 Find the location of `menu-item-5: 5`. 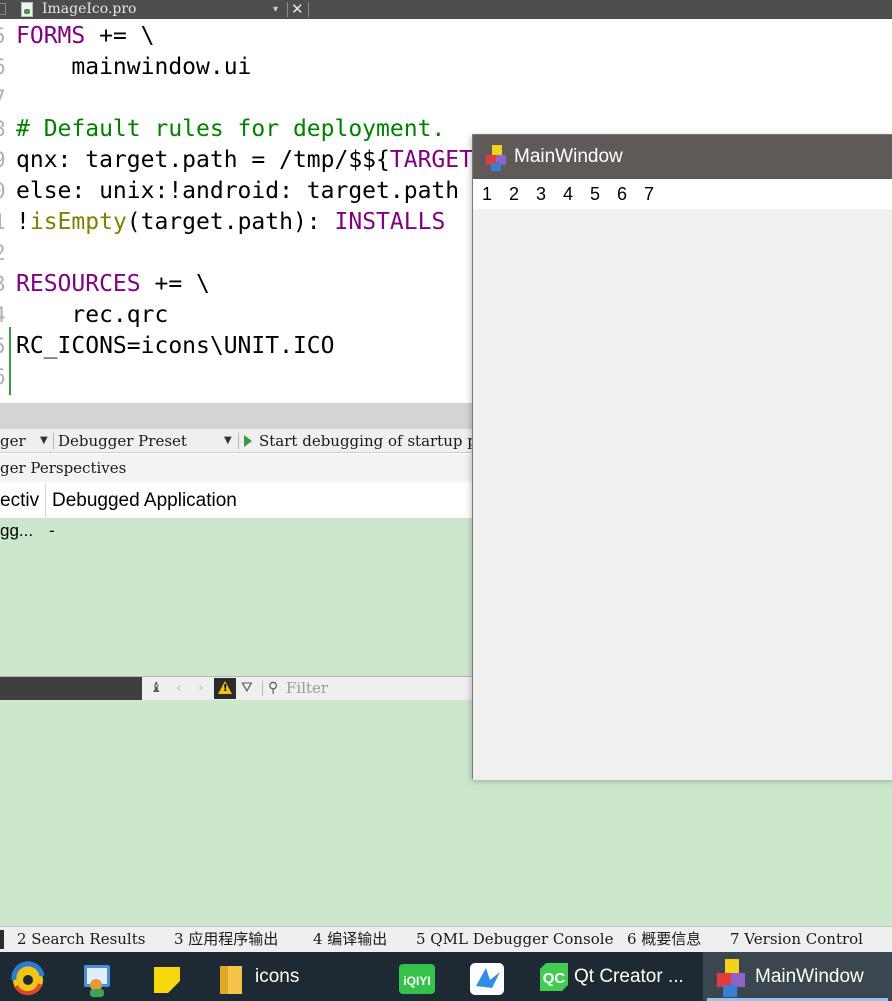

menu-item-5: 5 is located at coordinates (595, 194).